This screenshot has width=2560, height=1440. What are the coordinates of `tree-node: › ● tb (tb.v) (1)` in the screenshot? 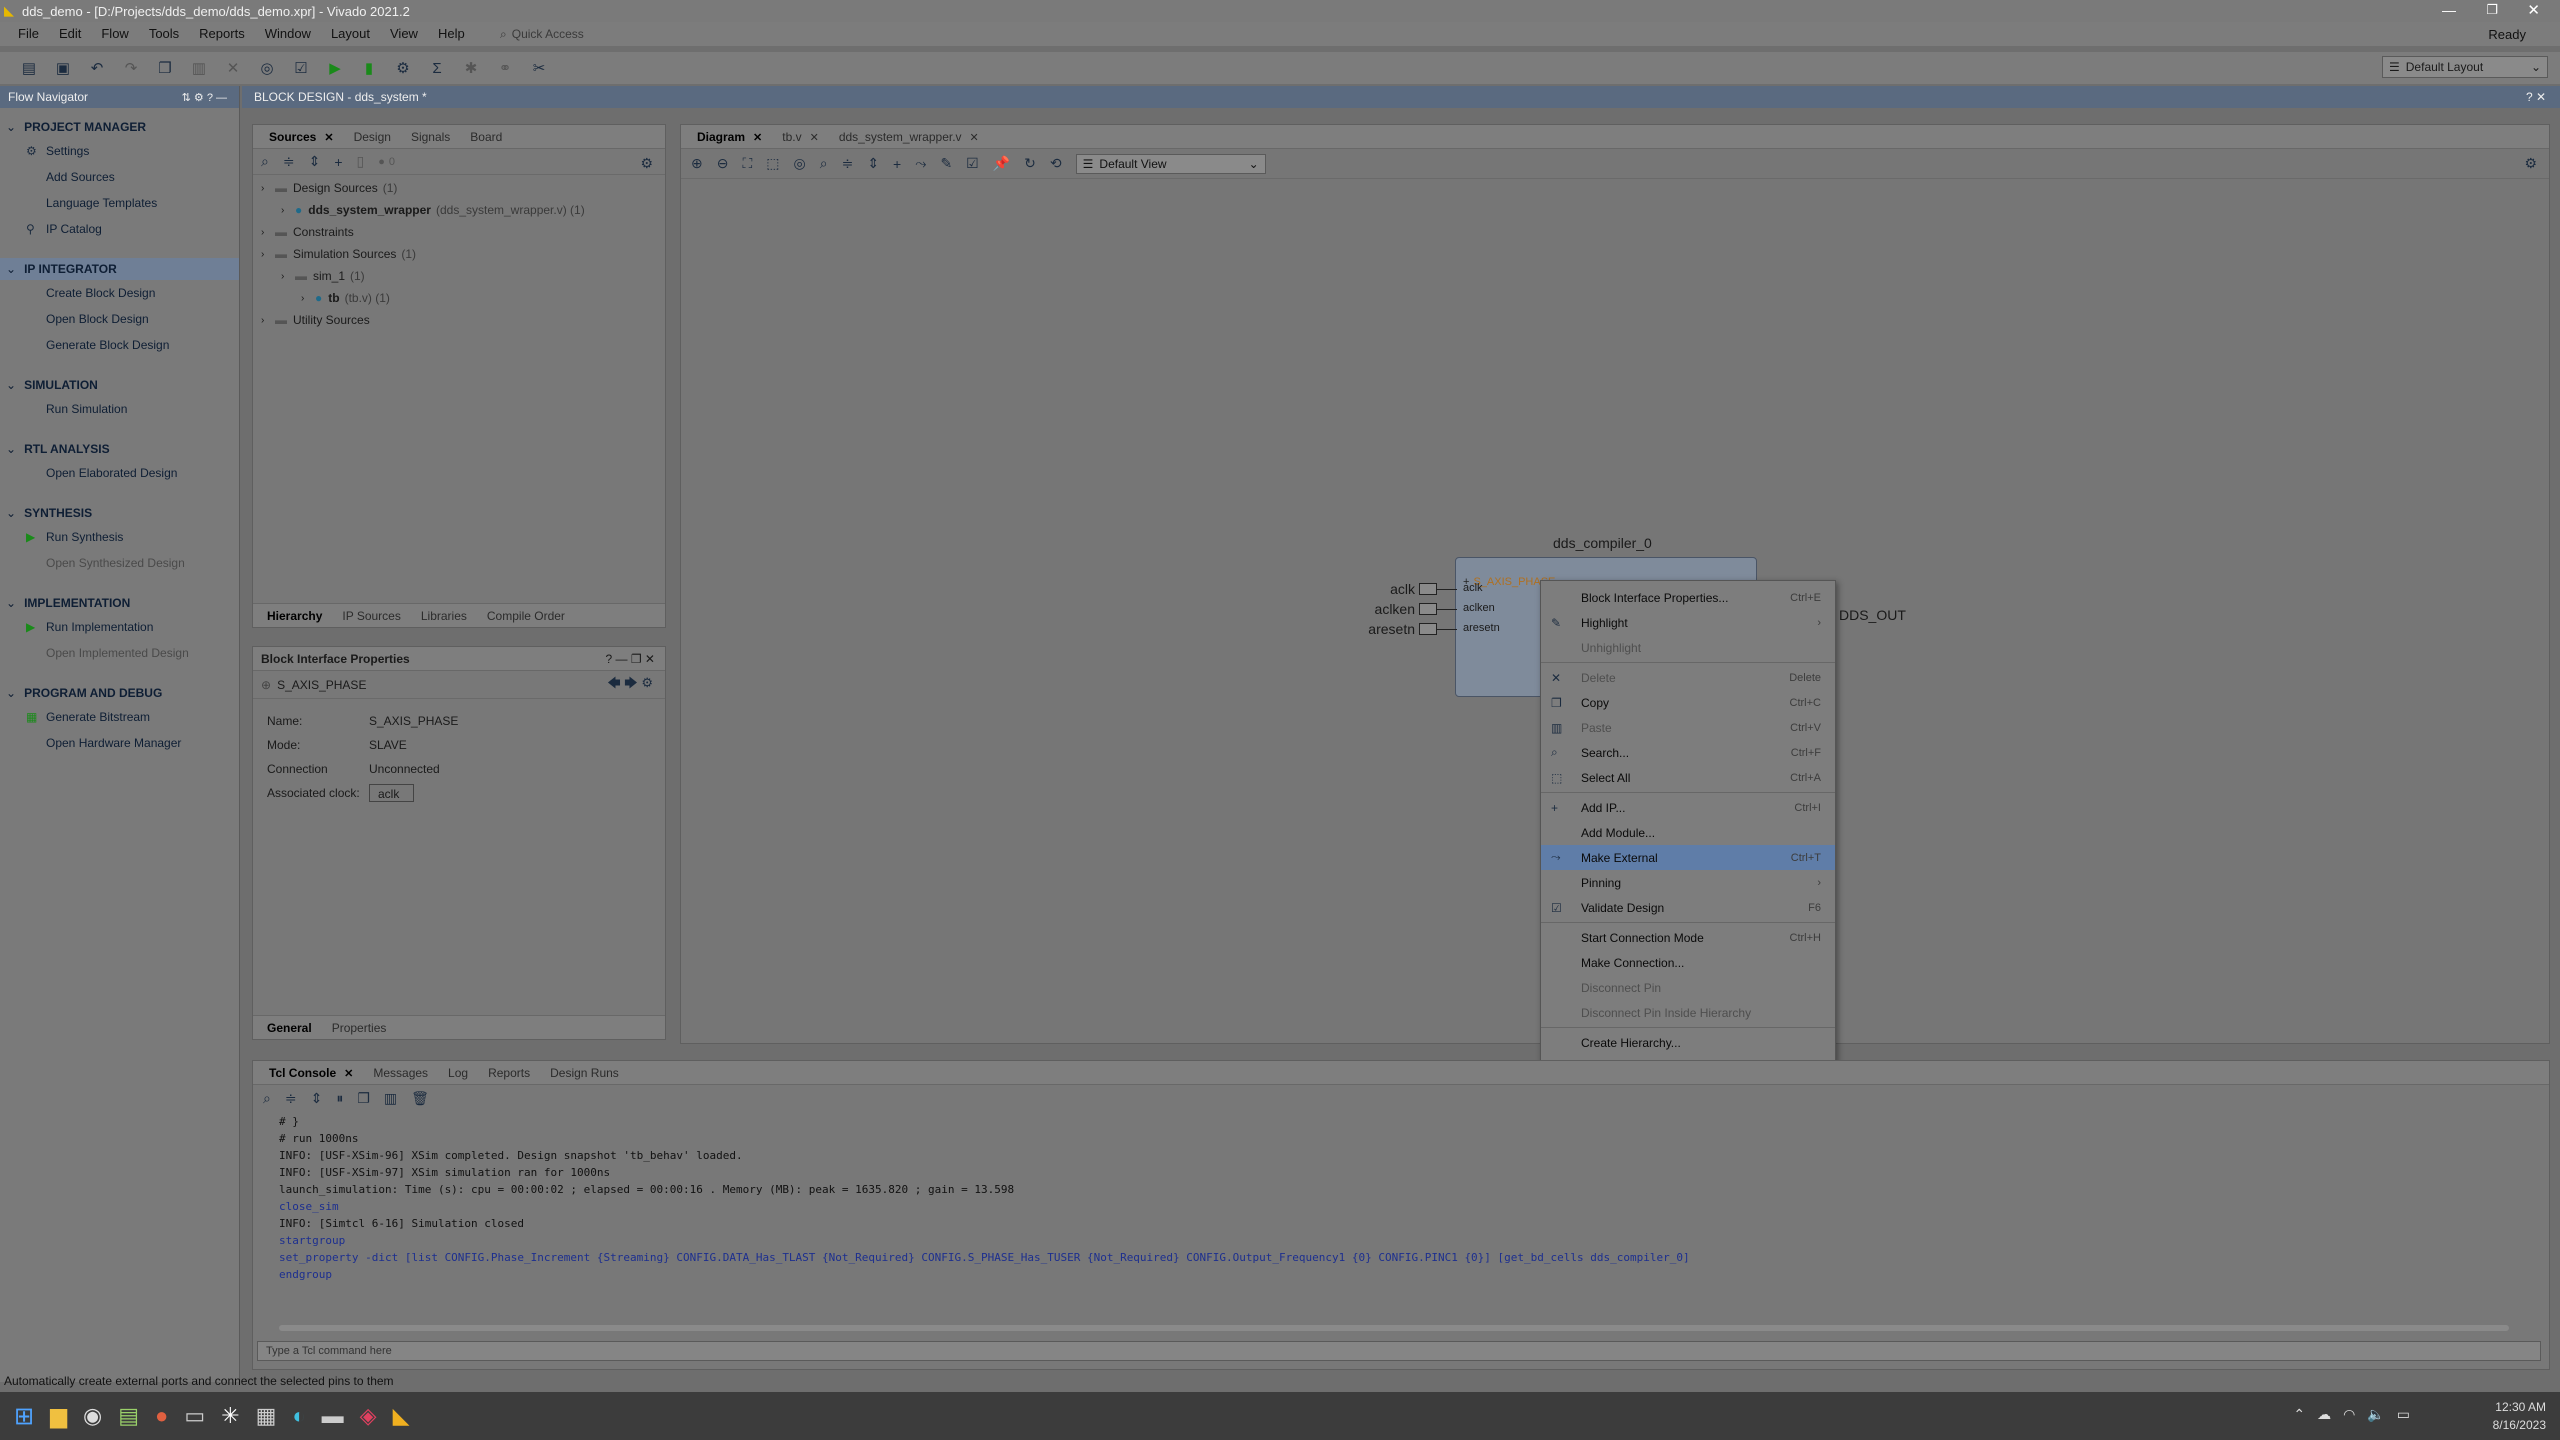 It's located at (463, 298).